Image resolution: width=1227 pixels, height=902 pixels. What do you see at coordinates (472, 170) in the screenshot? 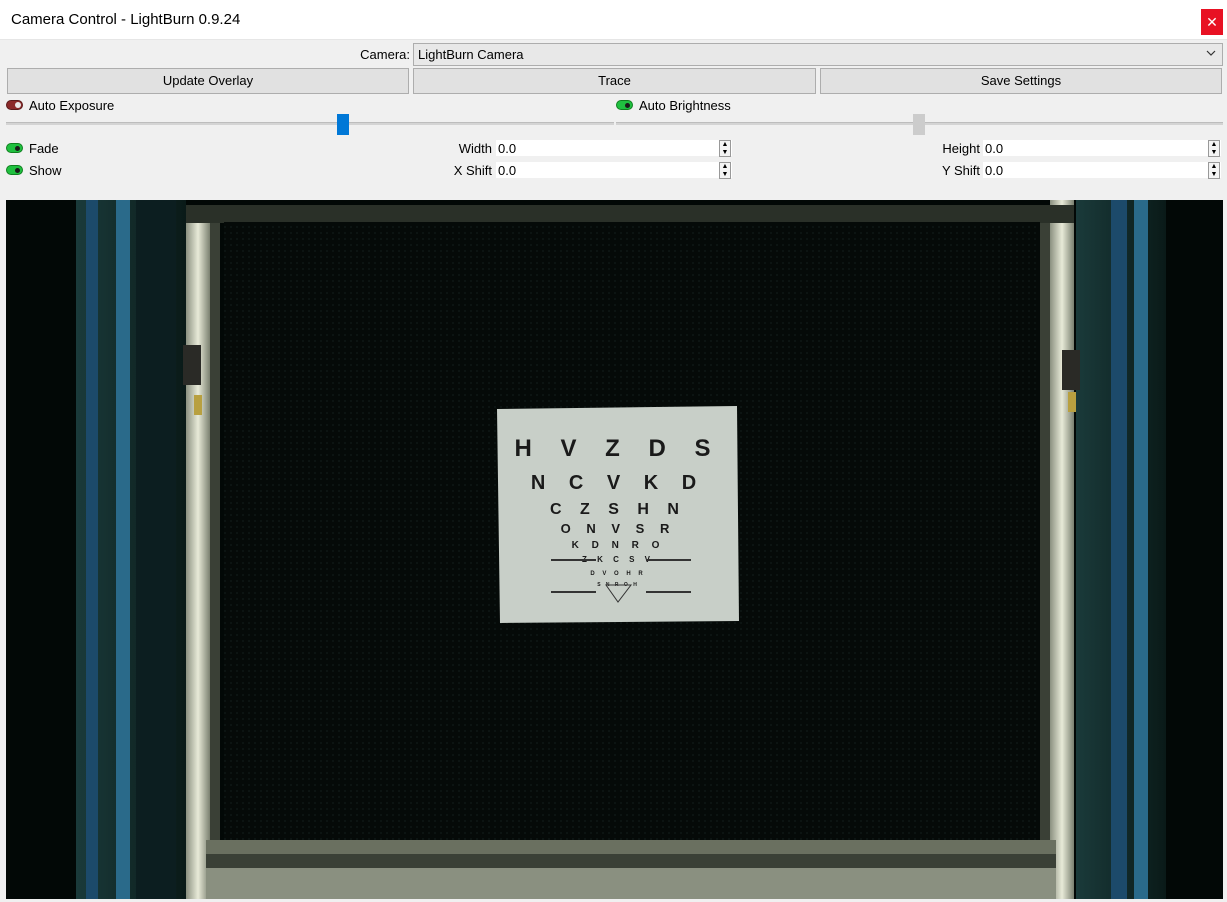
I see `x-shift-label: X Shift` at bounding box center [472, 170].